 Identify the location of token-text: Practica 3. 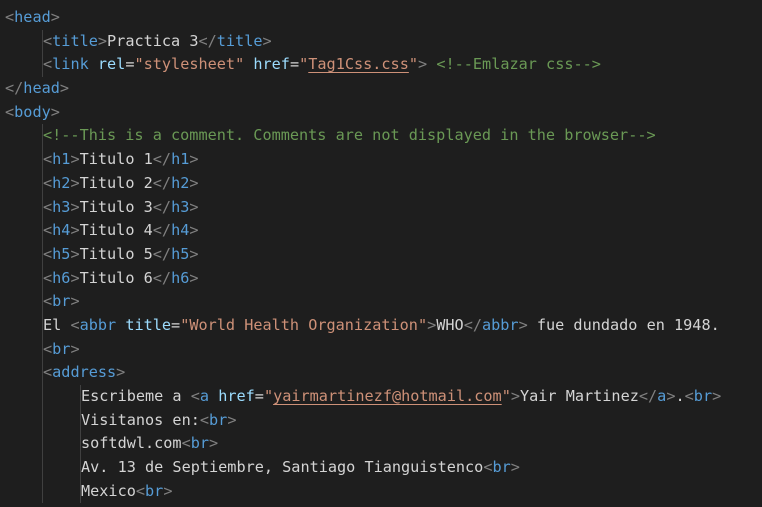
(153, 40).